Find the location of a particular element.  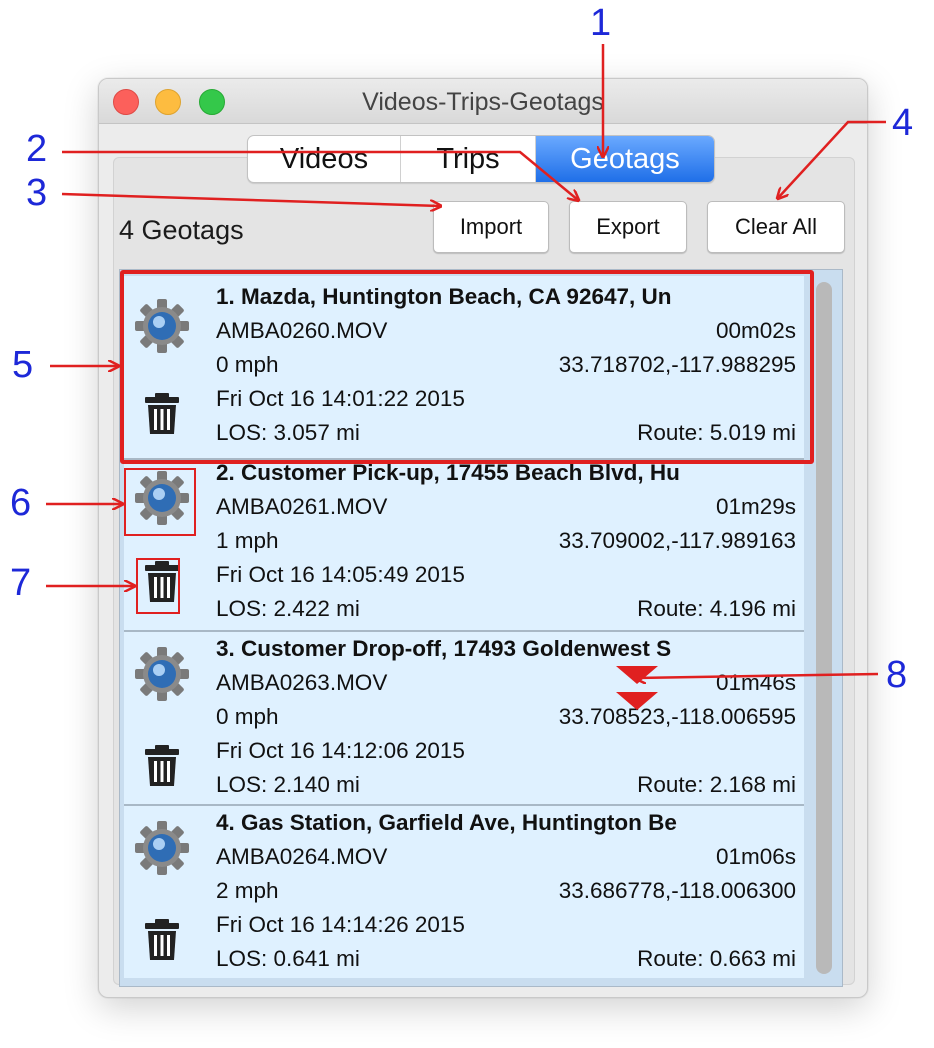

callout-number-4: 4 is located at coordinates (903, 123).